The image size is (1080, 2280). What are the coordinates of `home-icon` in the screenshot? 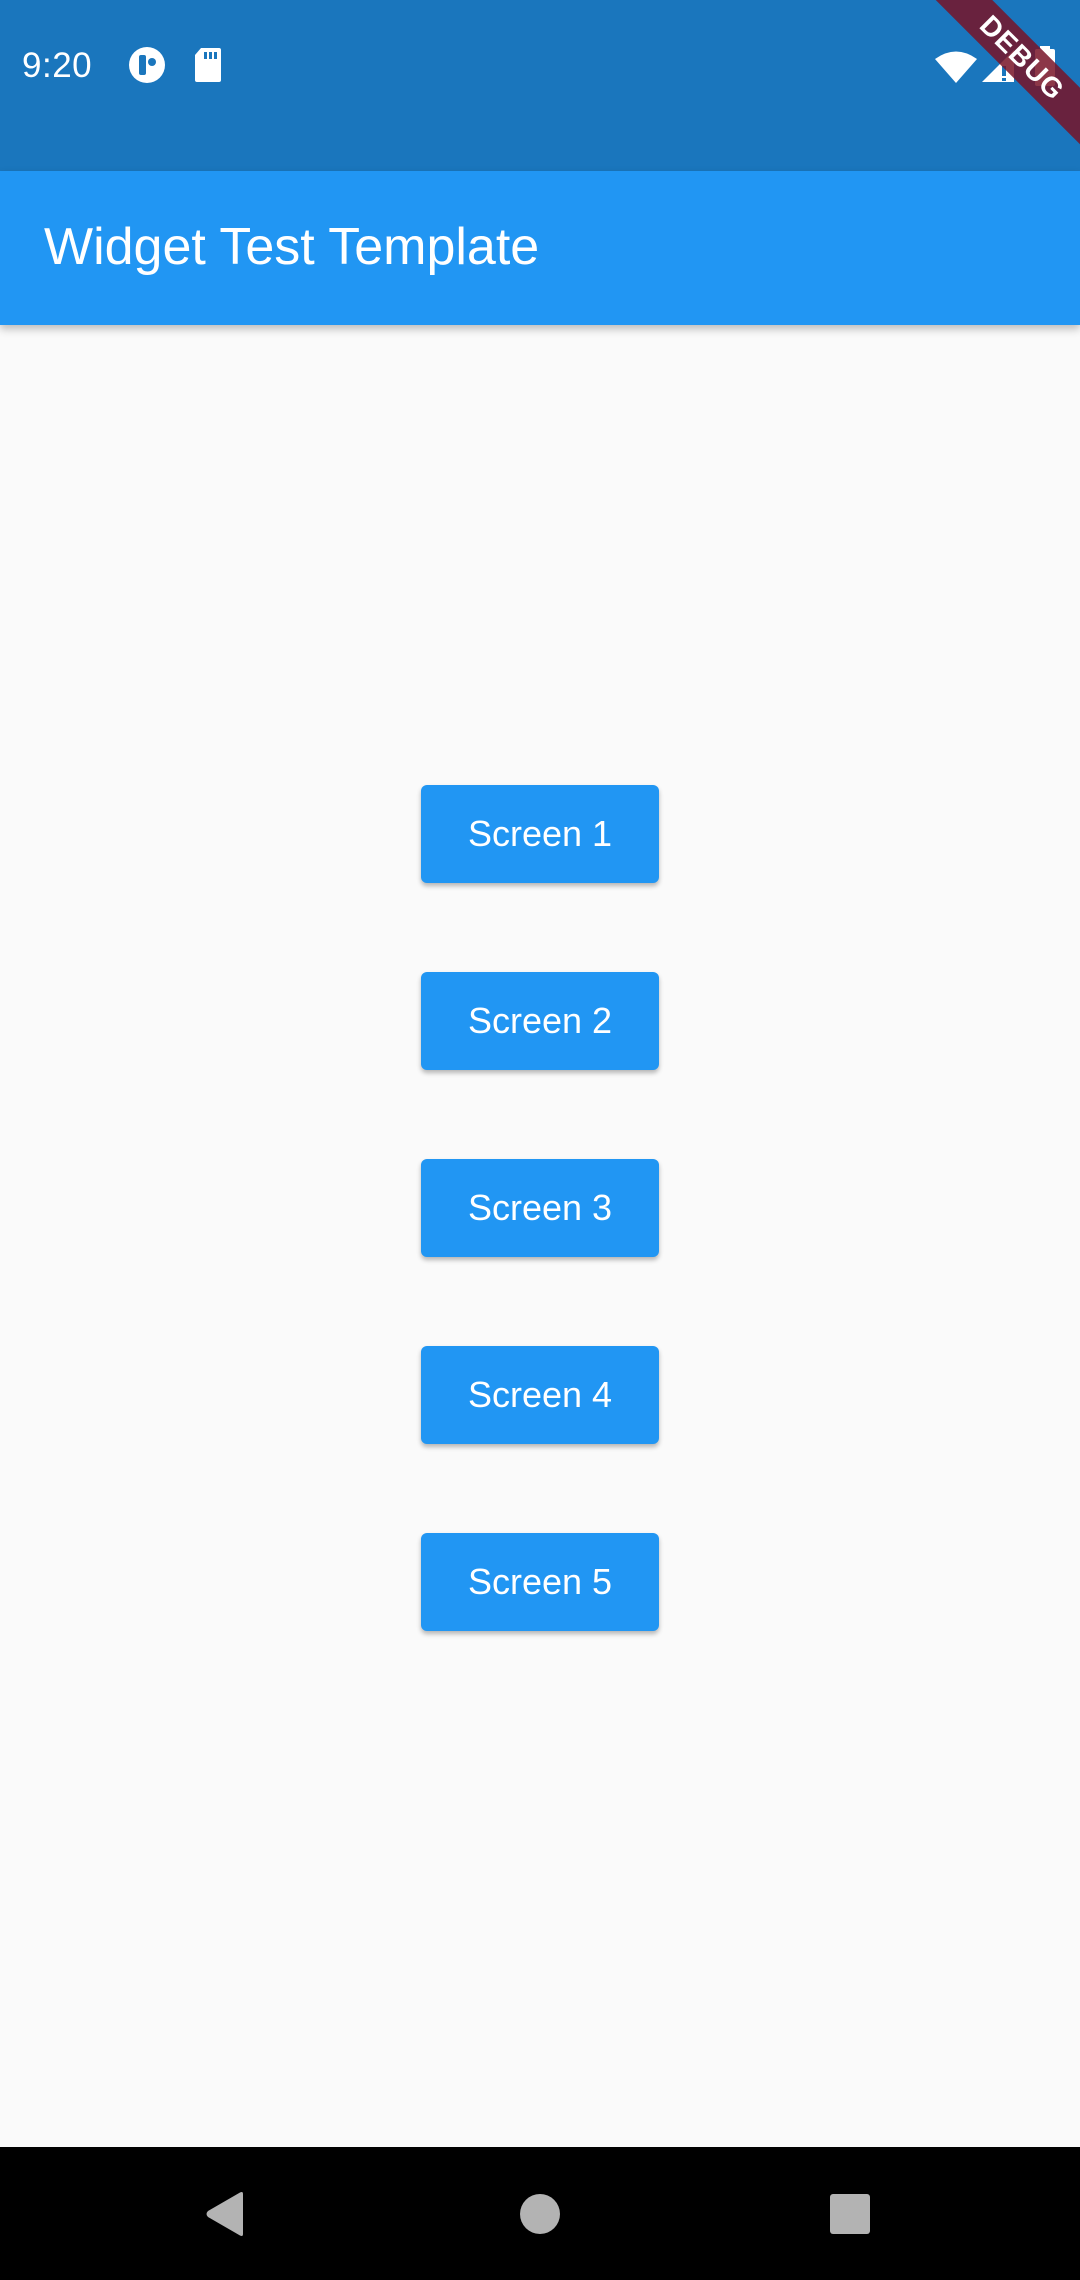 It's located at (540, 2213).